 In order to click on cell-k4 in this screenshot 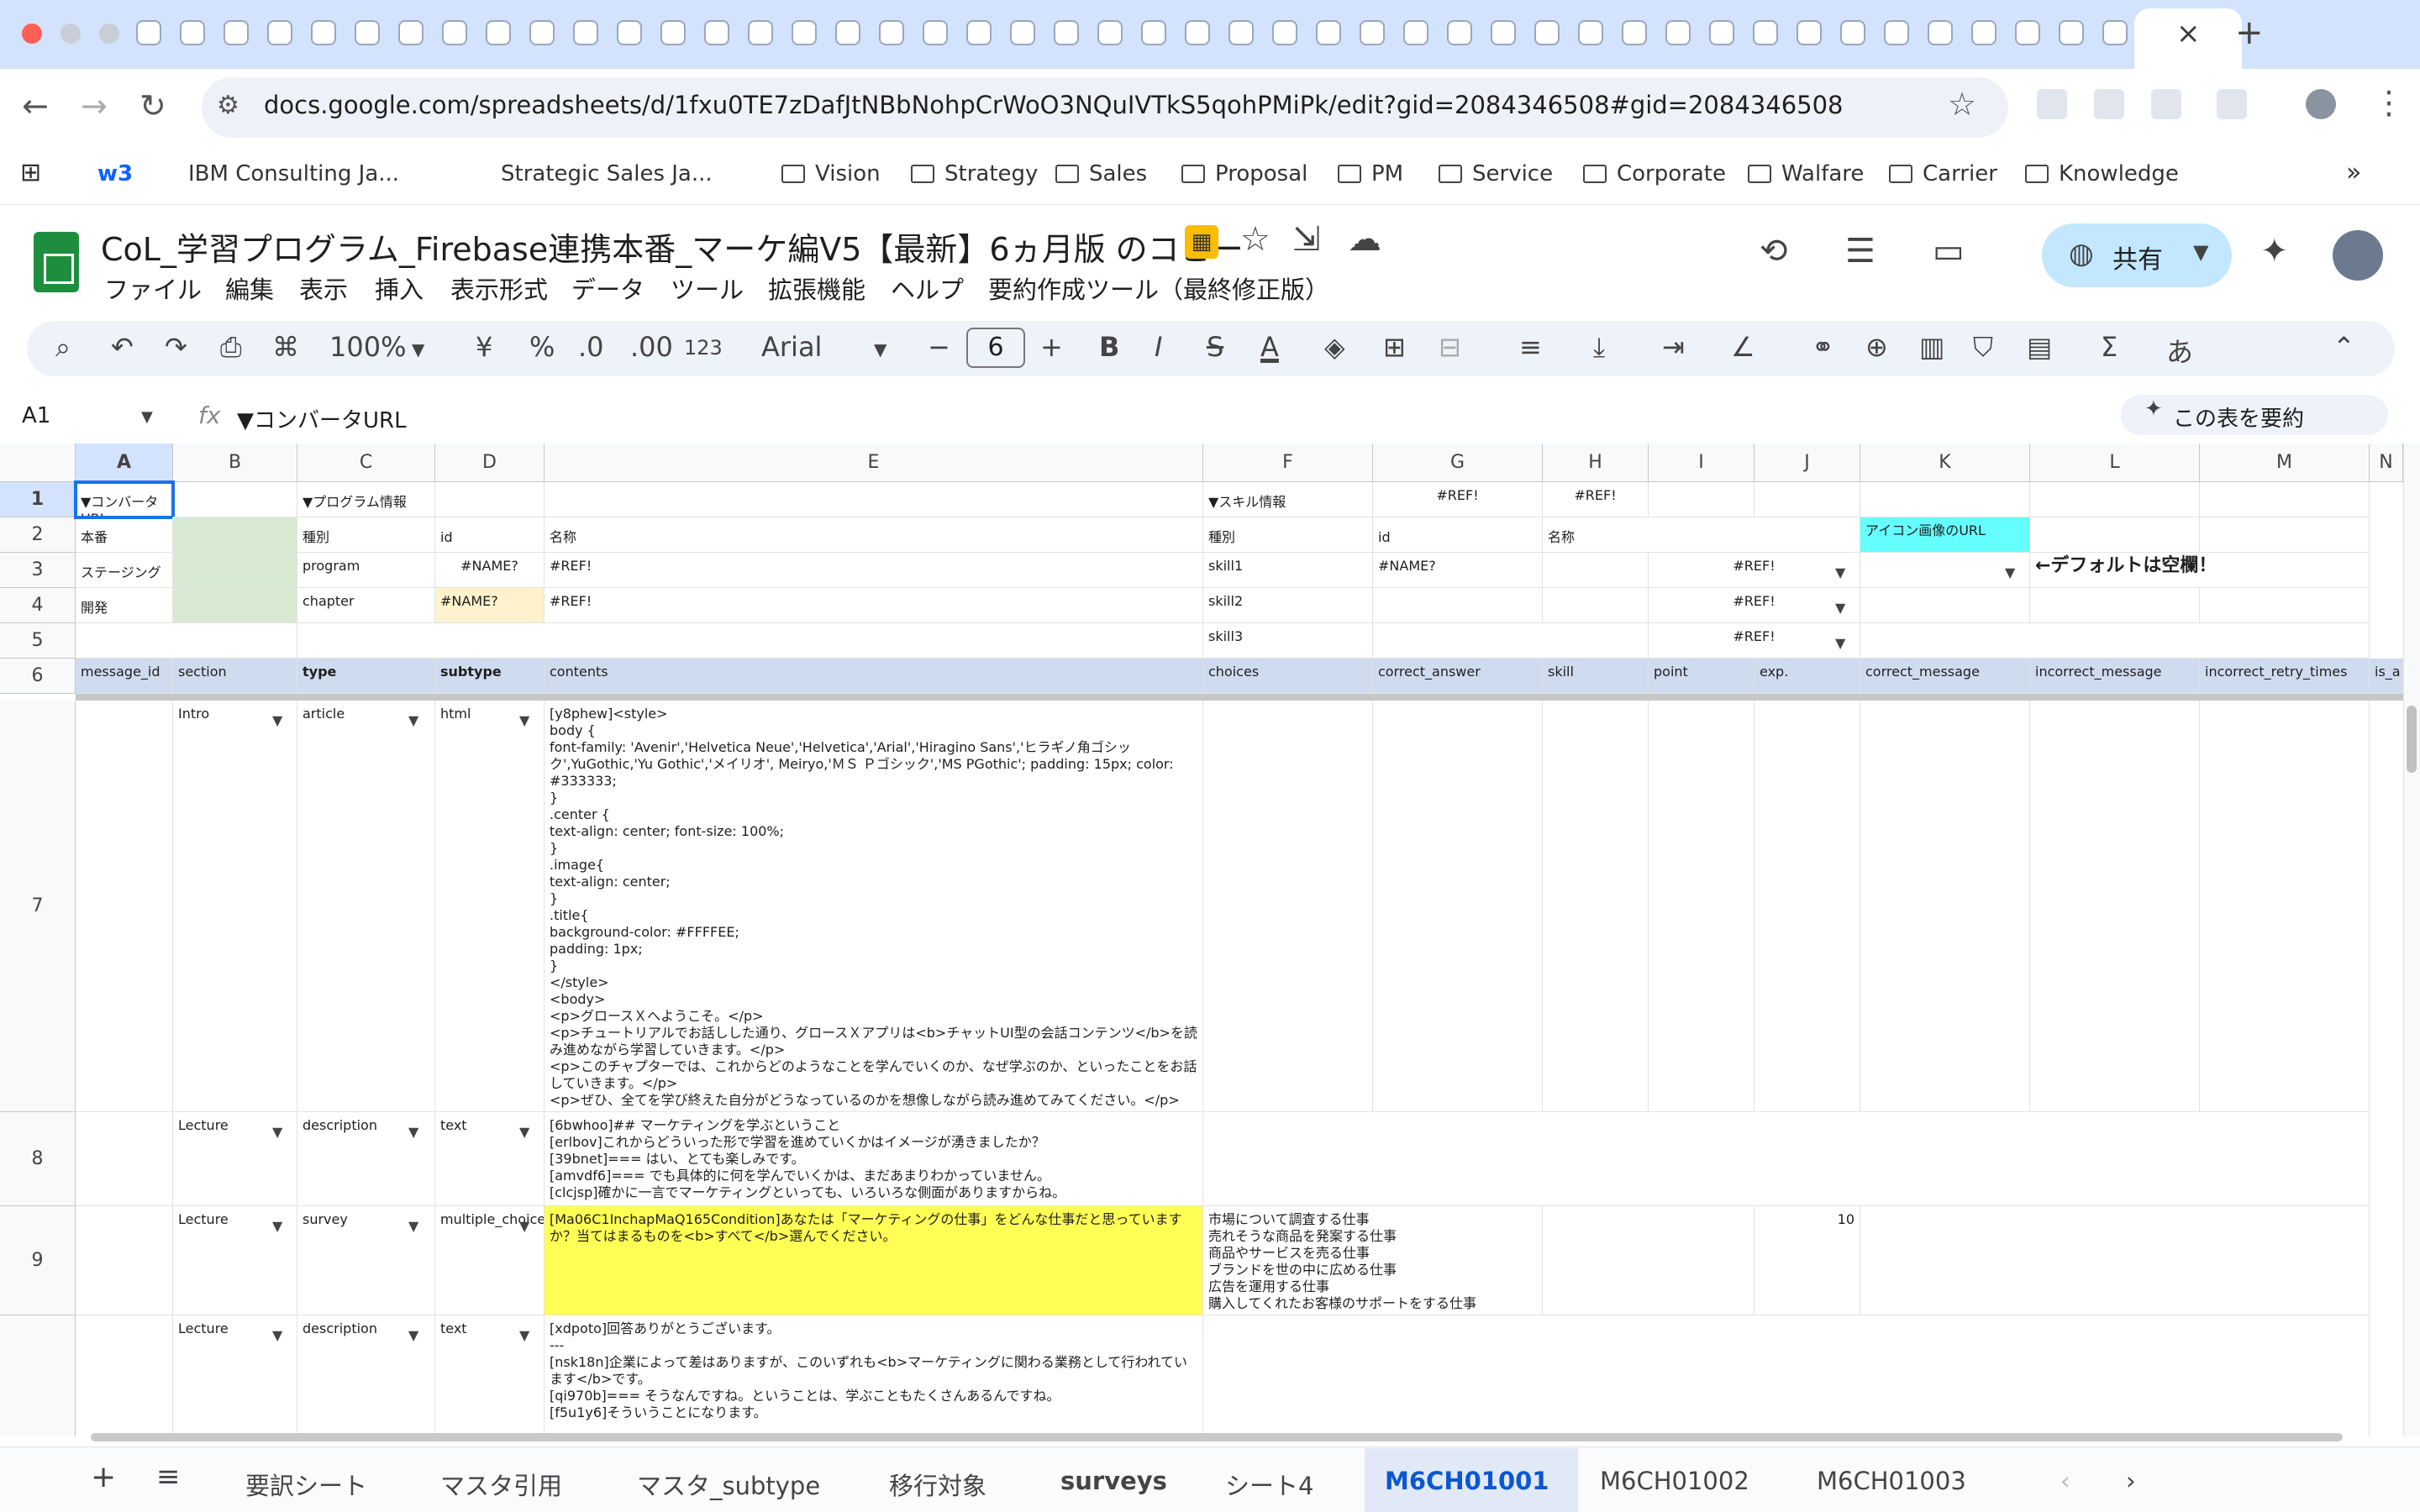, I will do `click(1945, 605)`.